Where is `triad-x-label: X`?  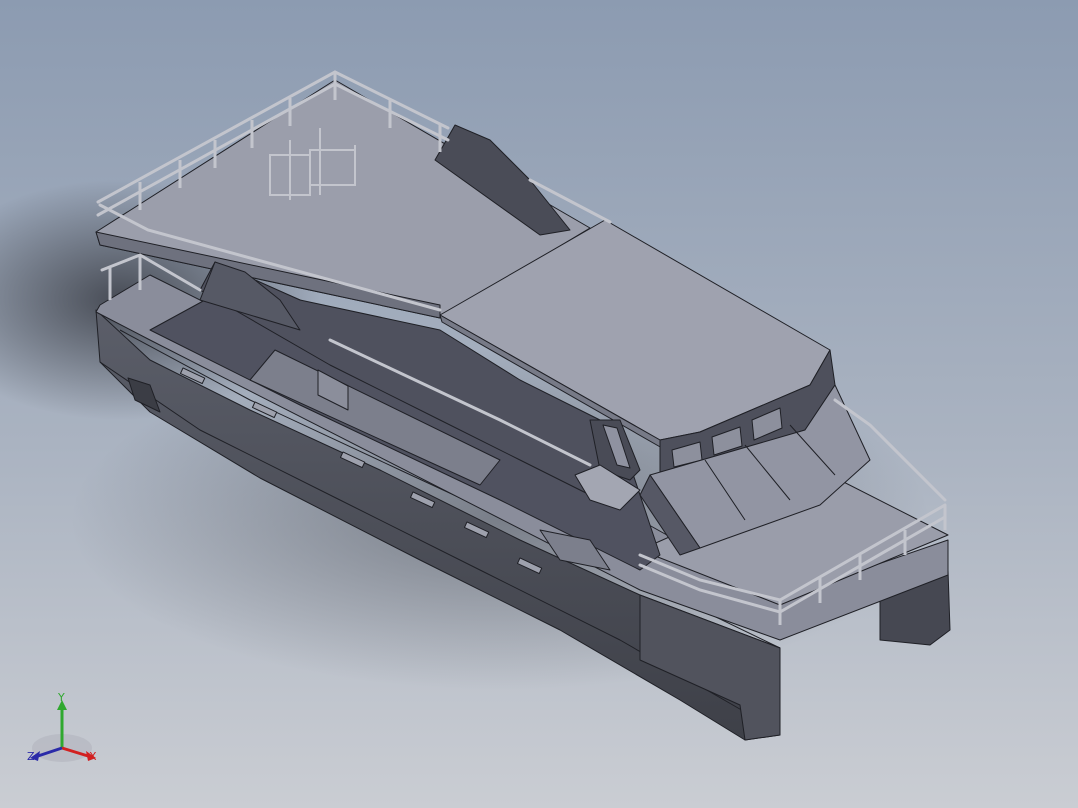
triad-x-label: X is located at coordinates (93, 756).